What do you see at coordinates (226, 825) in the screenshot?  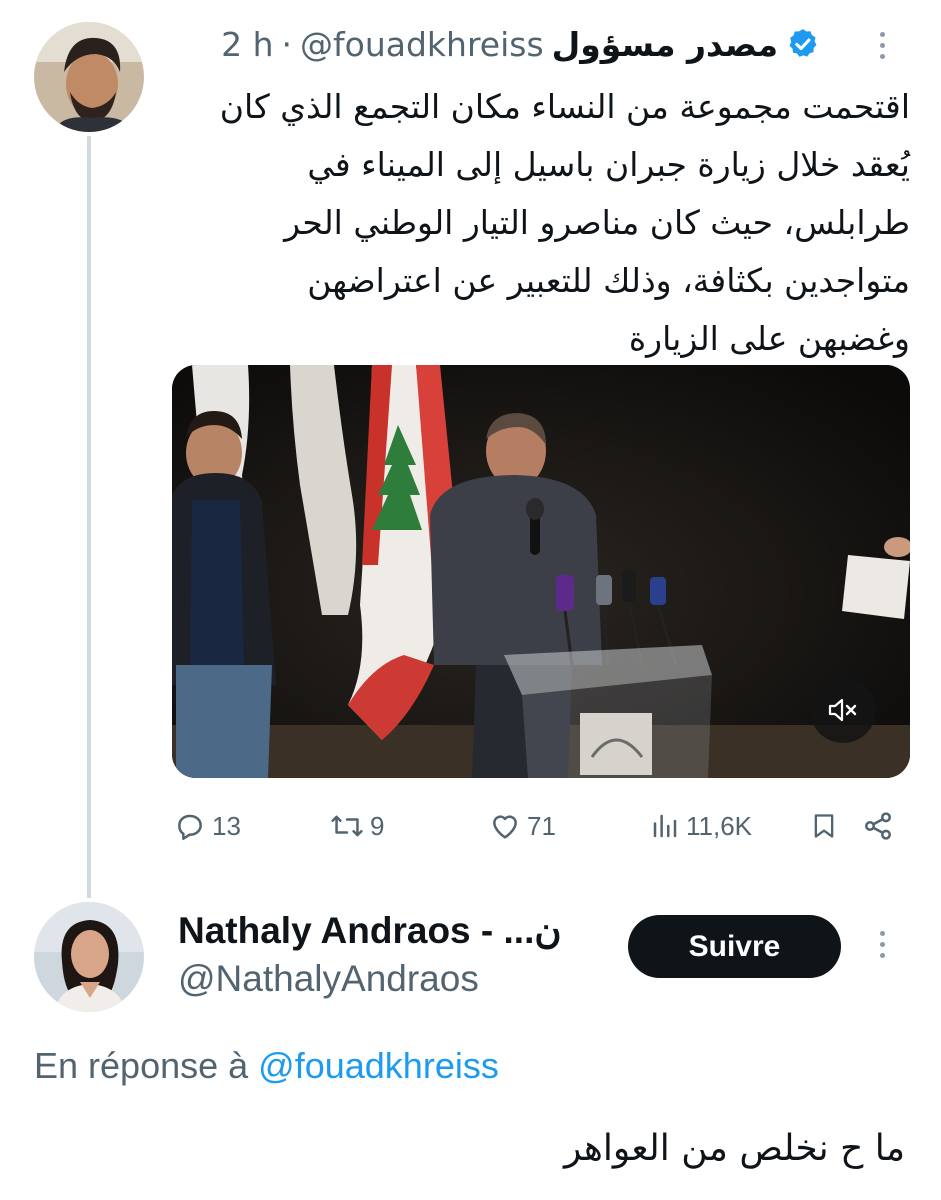 I see `reply-count: 13` at bounding box center [226, 825].